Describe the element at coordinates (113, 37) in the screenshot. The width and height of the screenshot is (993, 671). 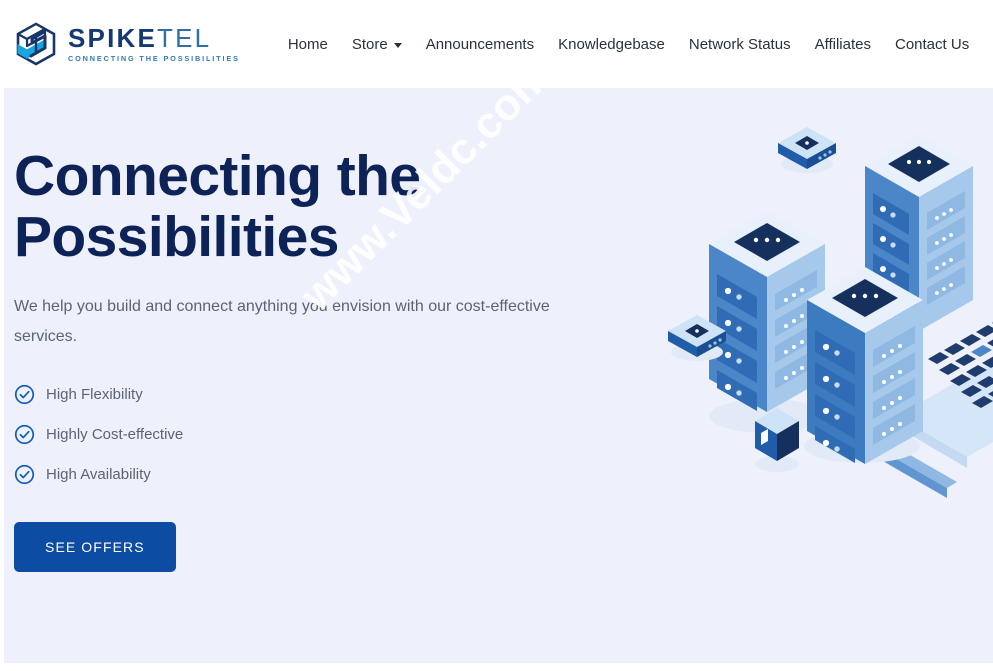
I see `brand-name-bold: SPIKE` at that location.